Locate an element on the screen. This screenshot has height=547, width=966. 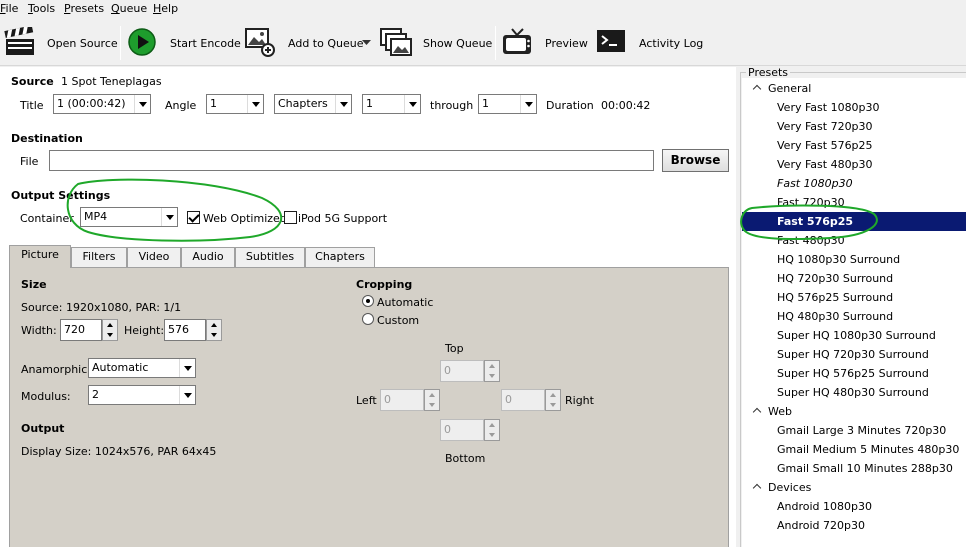
through-label: through is located at coordinates (452, 105).